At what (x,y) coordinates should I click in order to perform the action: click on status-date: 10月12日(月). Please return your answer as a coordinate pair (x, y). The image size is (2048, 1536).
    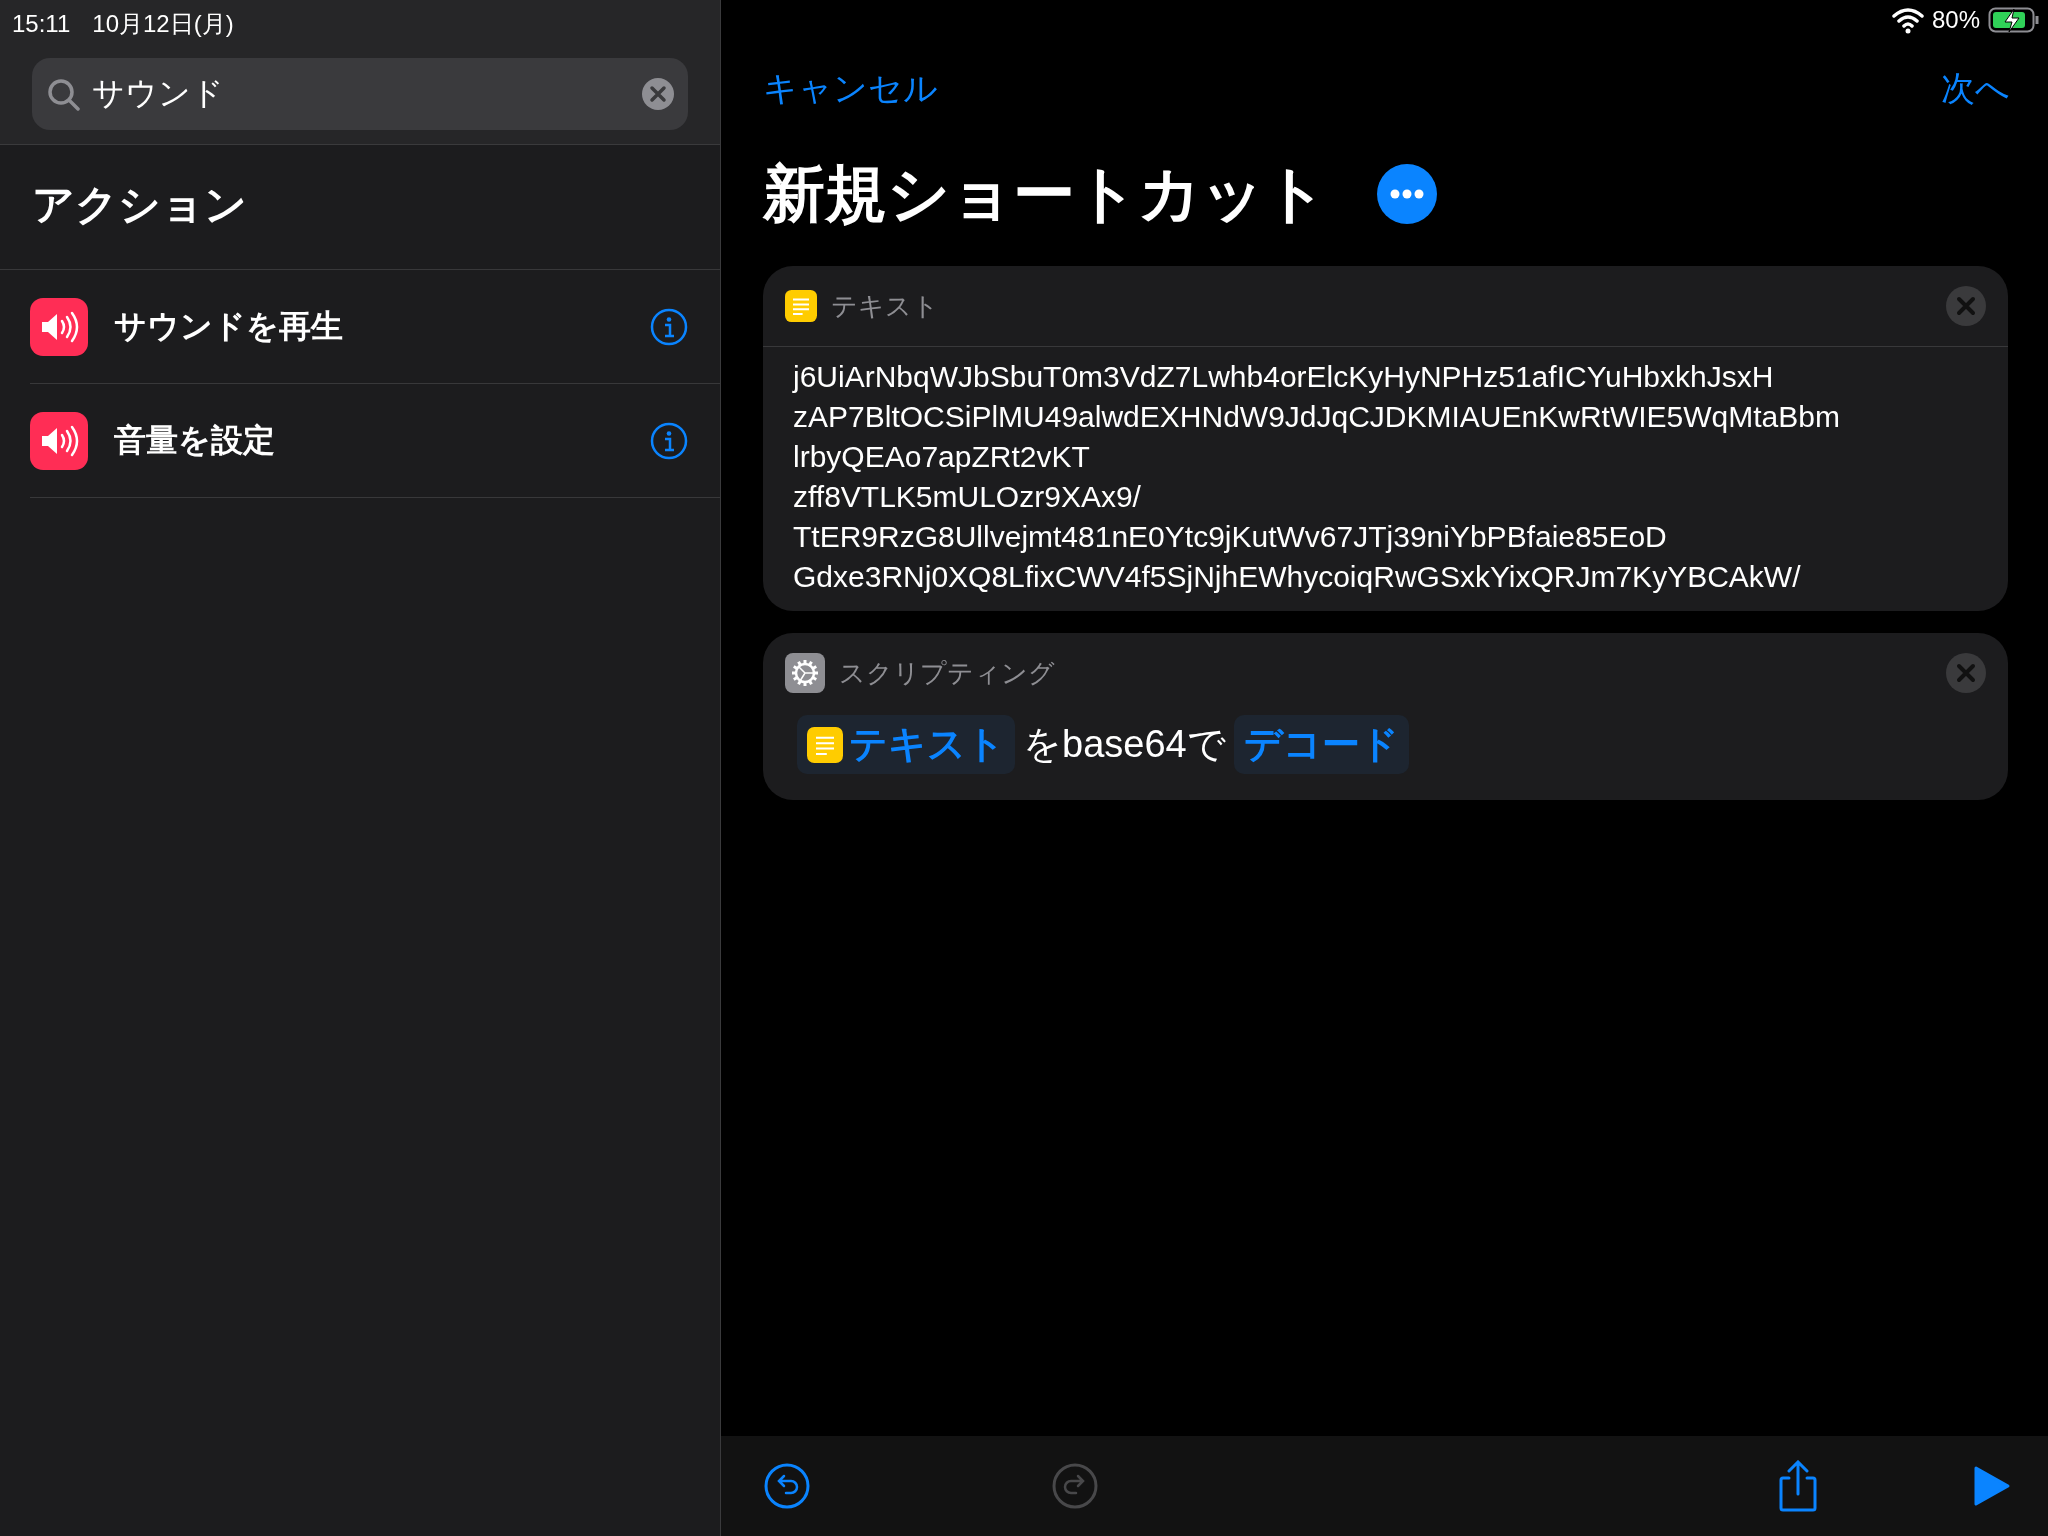
    Looking at the image, I should click on (163, 24).